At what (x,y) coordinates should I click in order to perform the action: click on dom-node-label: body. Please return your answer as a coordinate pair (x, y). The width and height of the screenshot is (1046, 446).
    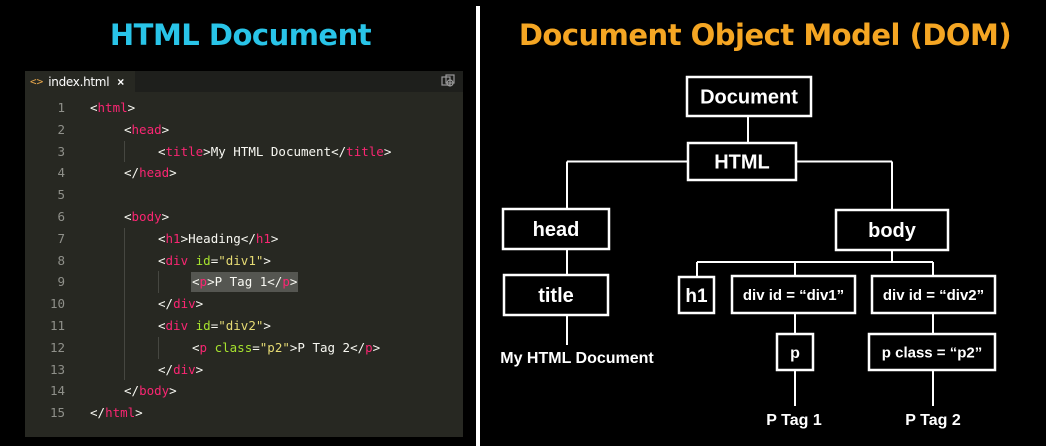
    Looking at the image, I should click on (892, 231).